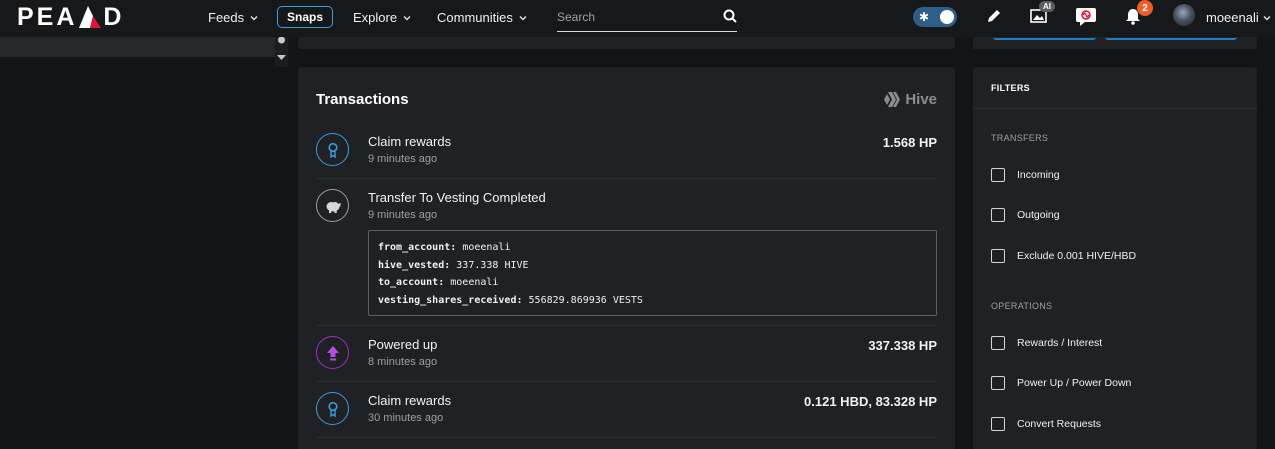  I want to click on nav-explore: Explore, so click(382, 17).